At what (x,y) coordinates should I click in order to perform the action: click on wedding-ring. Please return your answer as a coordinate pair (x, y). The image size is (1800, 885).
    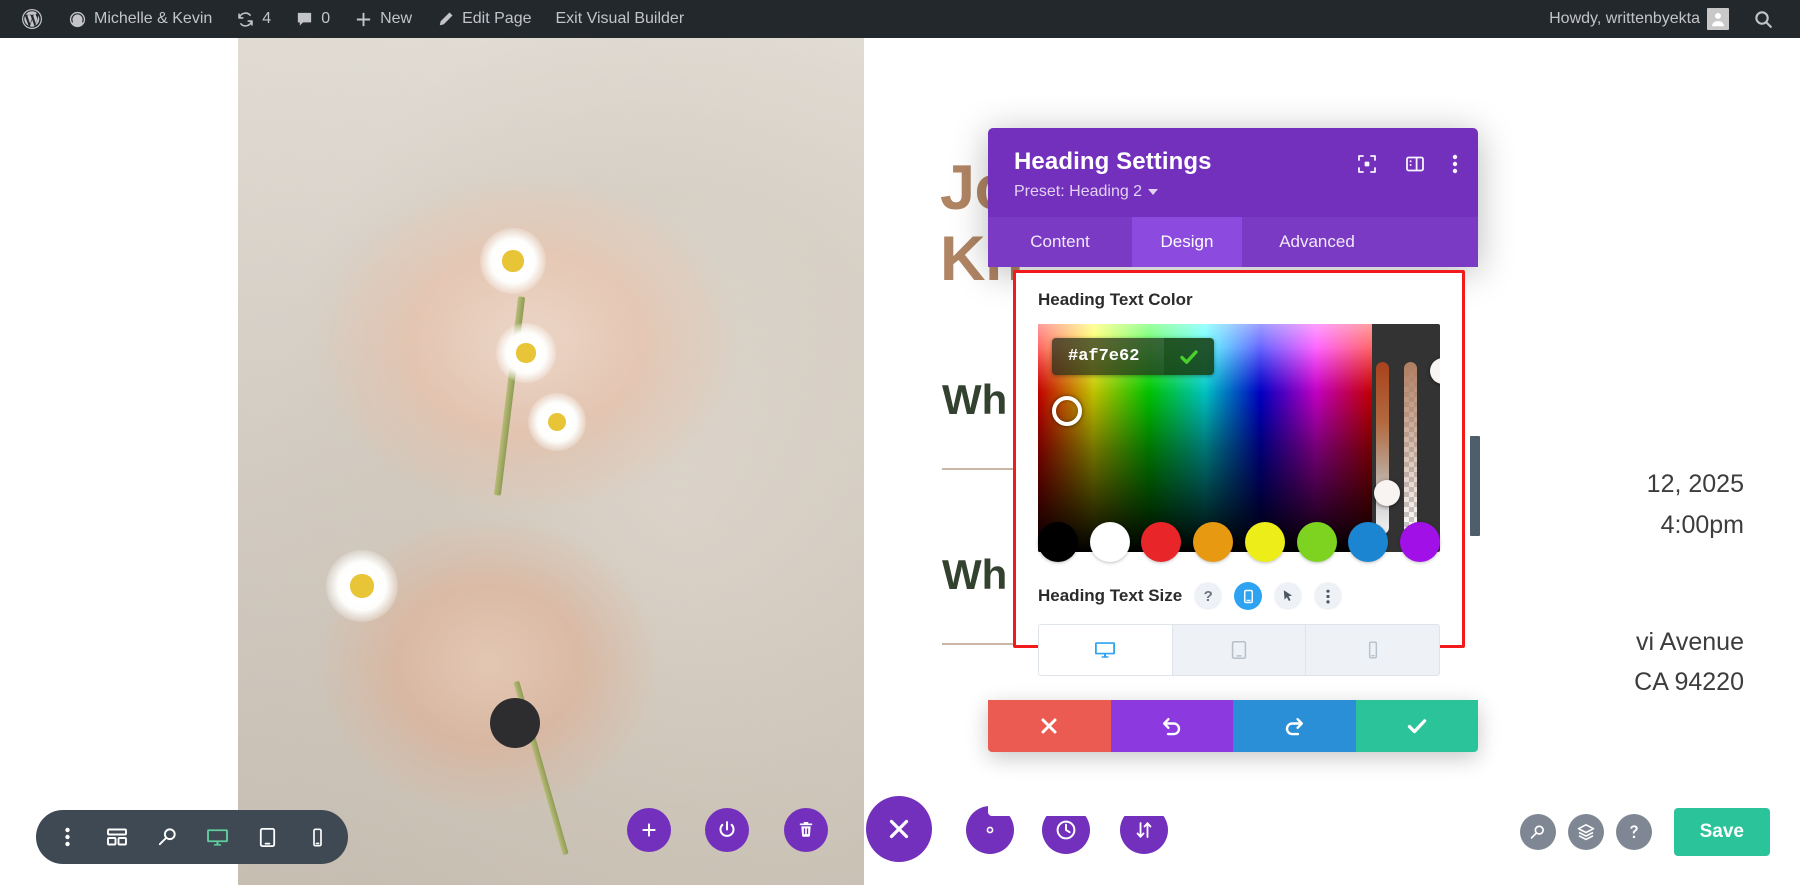
    Looking at the image, I should click on (515, 723).